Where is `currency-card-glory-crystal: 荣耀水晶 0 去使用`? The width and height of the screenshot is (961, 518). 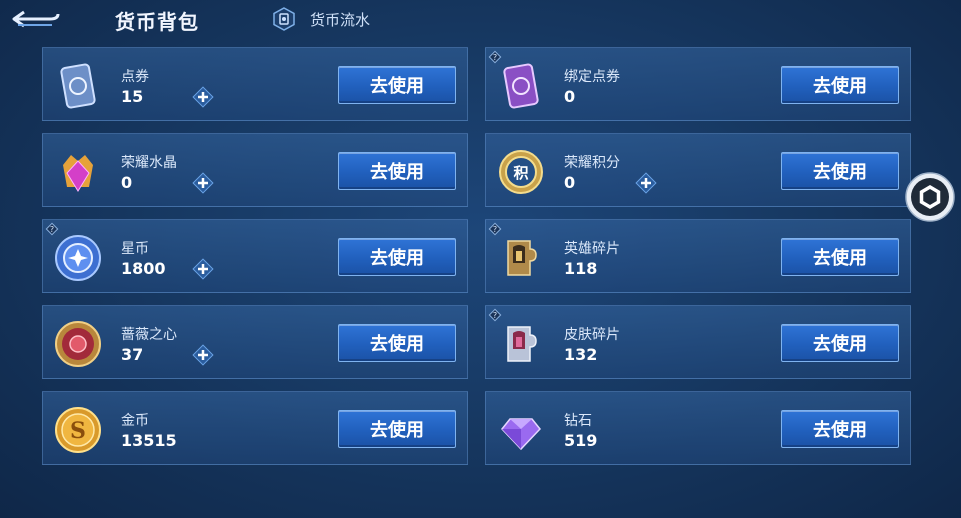 currency-card-glory-crystal: 荣耀水晶 0 去使用 is located at coordinates (255, 170).